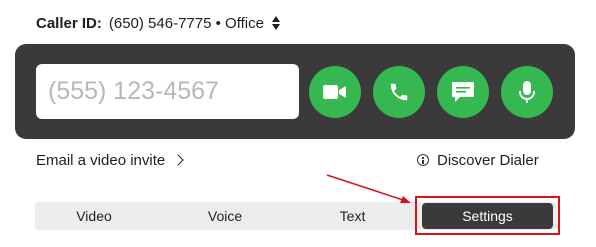 The width and height of the screenshot is (596, 247). I want to click on mode-tabs: Video Voice Text Settings, so click(296, 216).